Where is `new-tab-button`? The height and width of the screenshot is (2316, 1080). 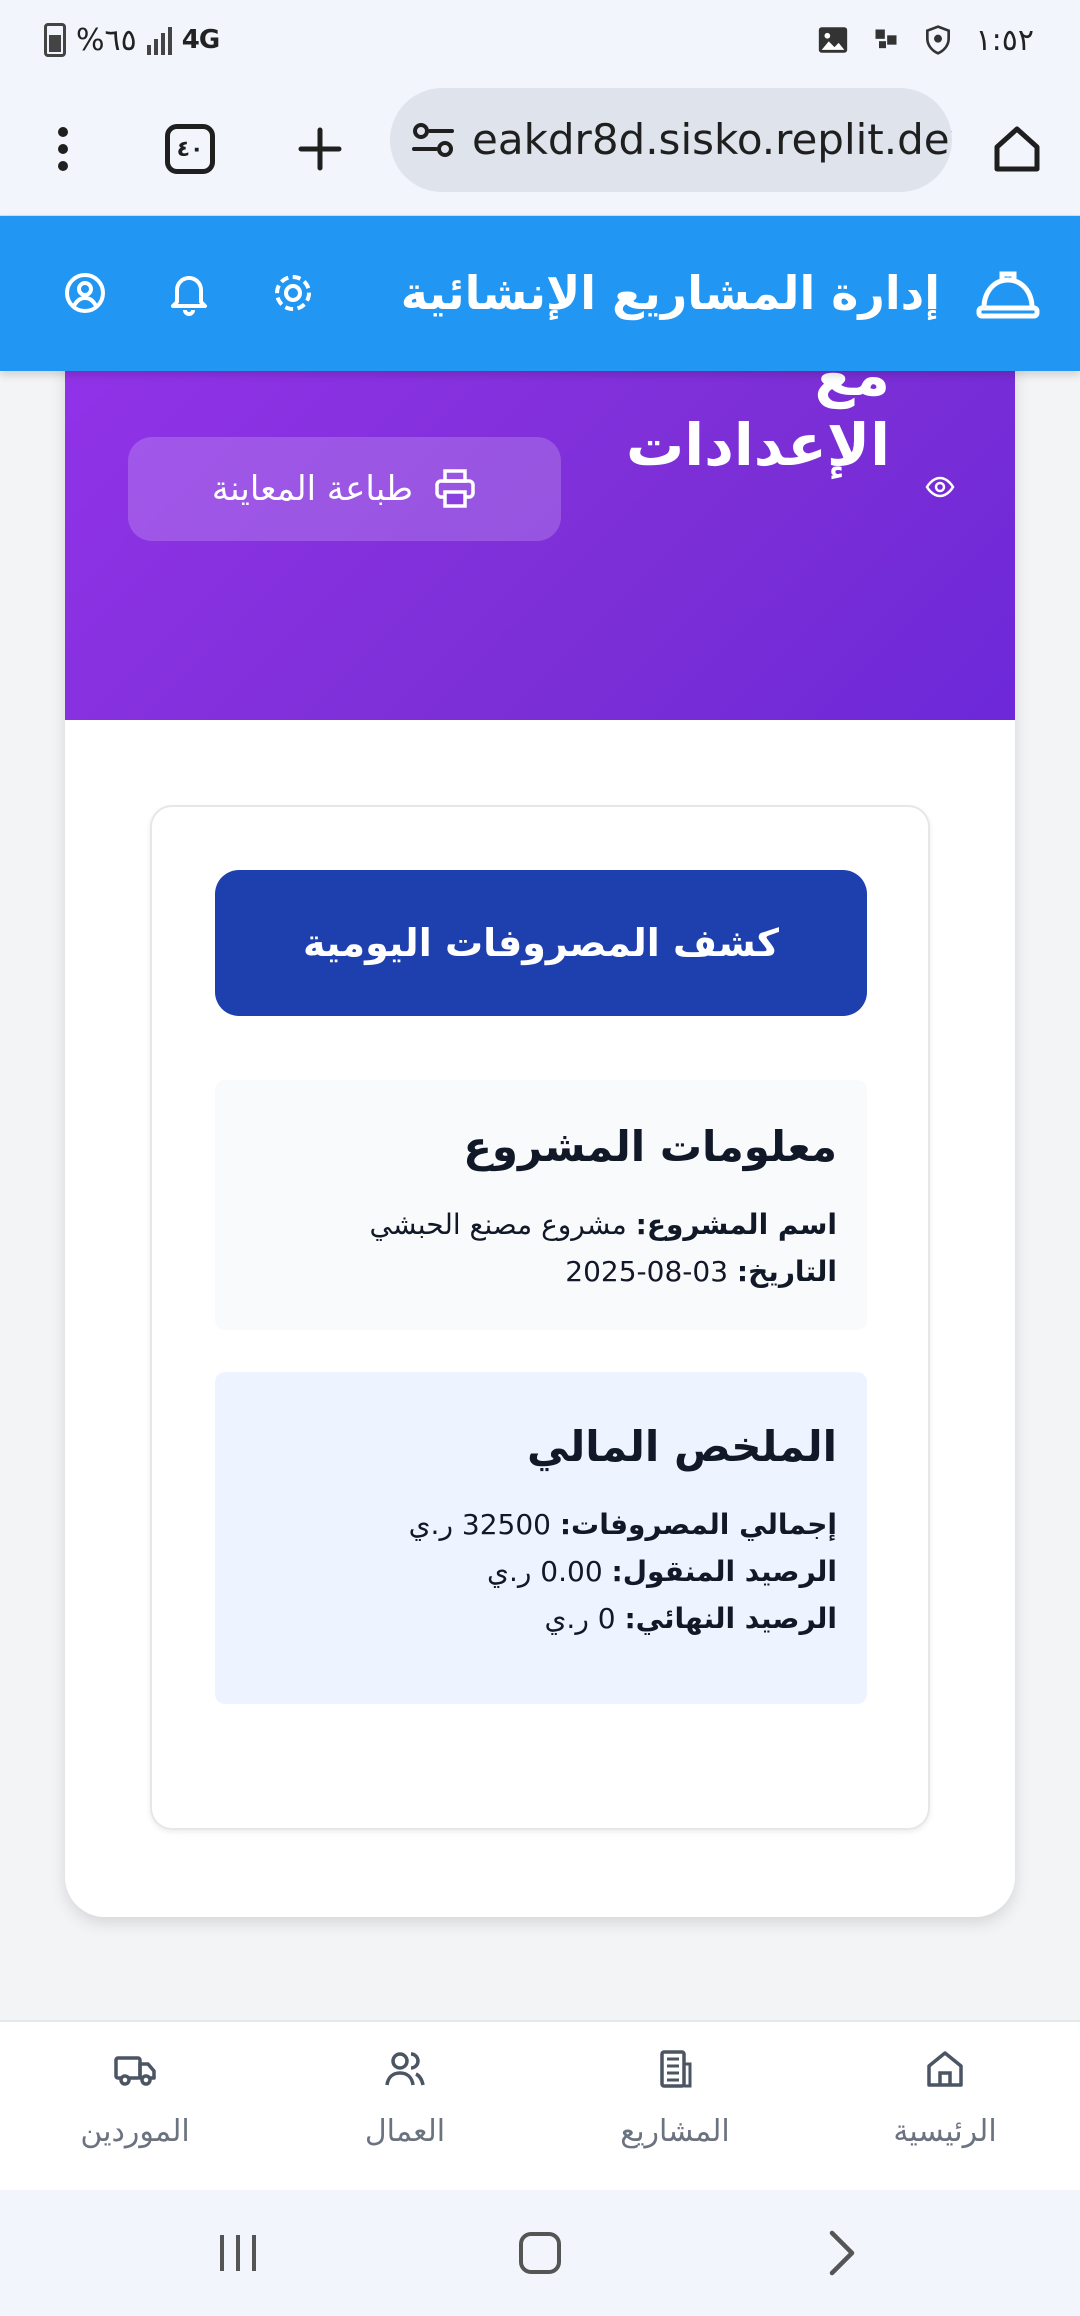 new-tab-button is located at coordinates (320, 149).